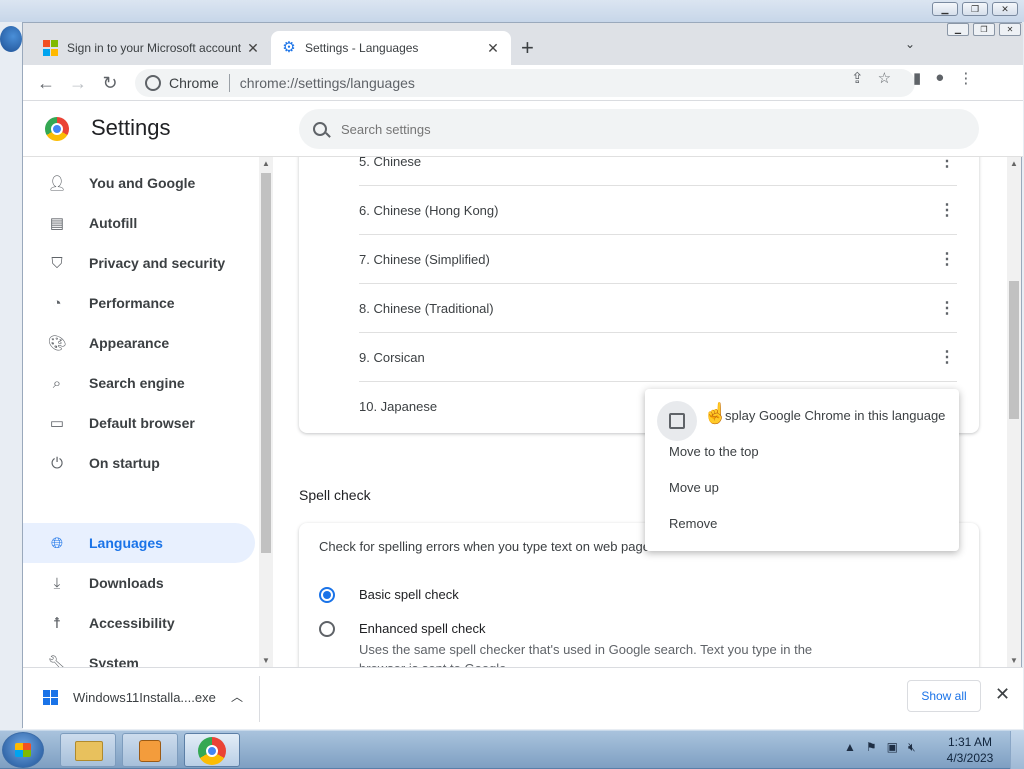 The image size is (1024, 769). Describe the element at coordinates (194, 83) in the screenshot. I see `site-name: Chrome` at that location.